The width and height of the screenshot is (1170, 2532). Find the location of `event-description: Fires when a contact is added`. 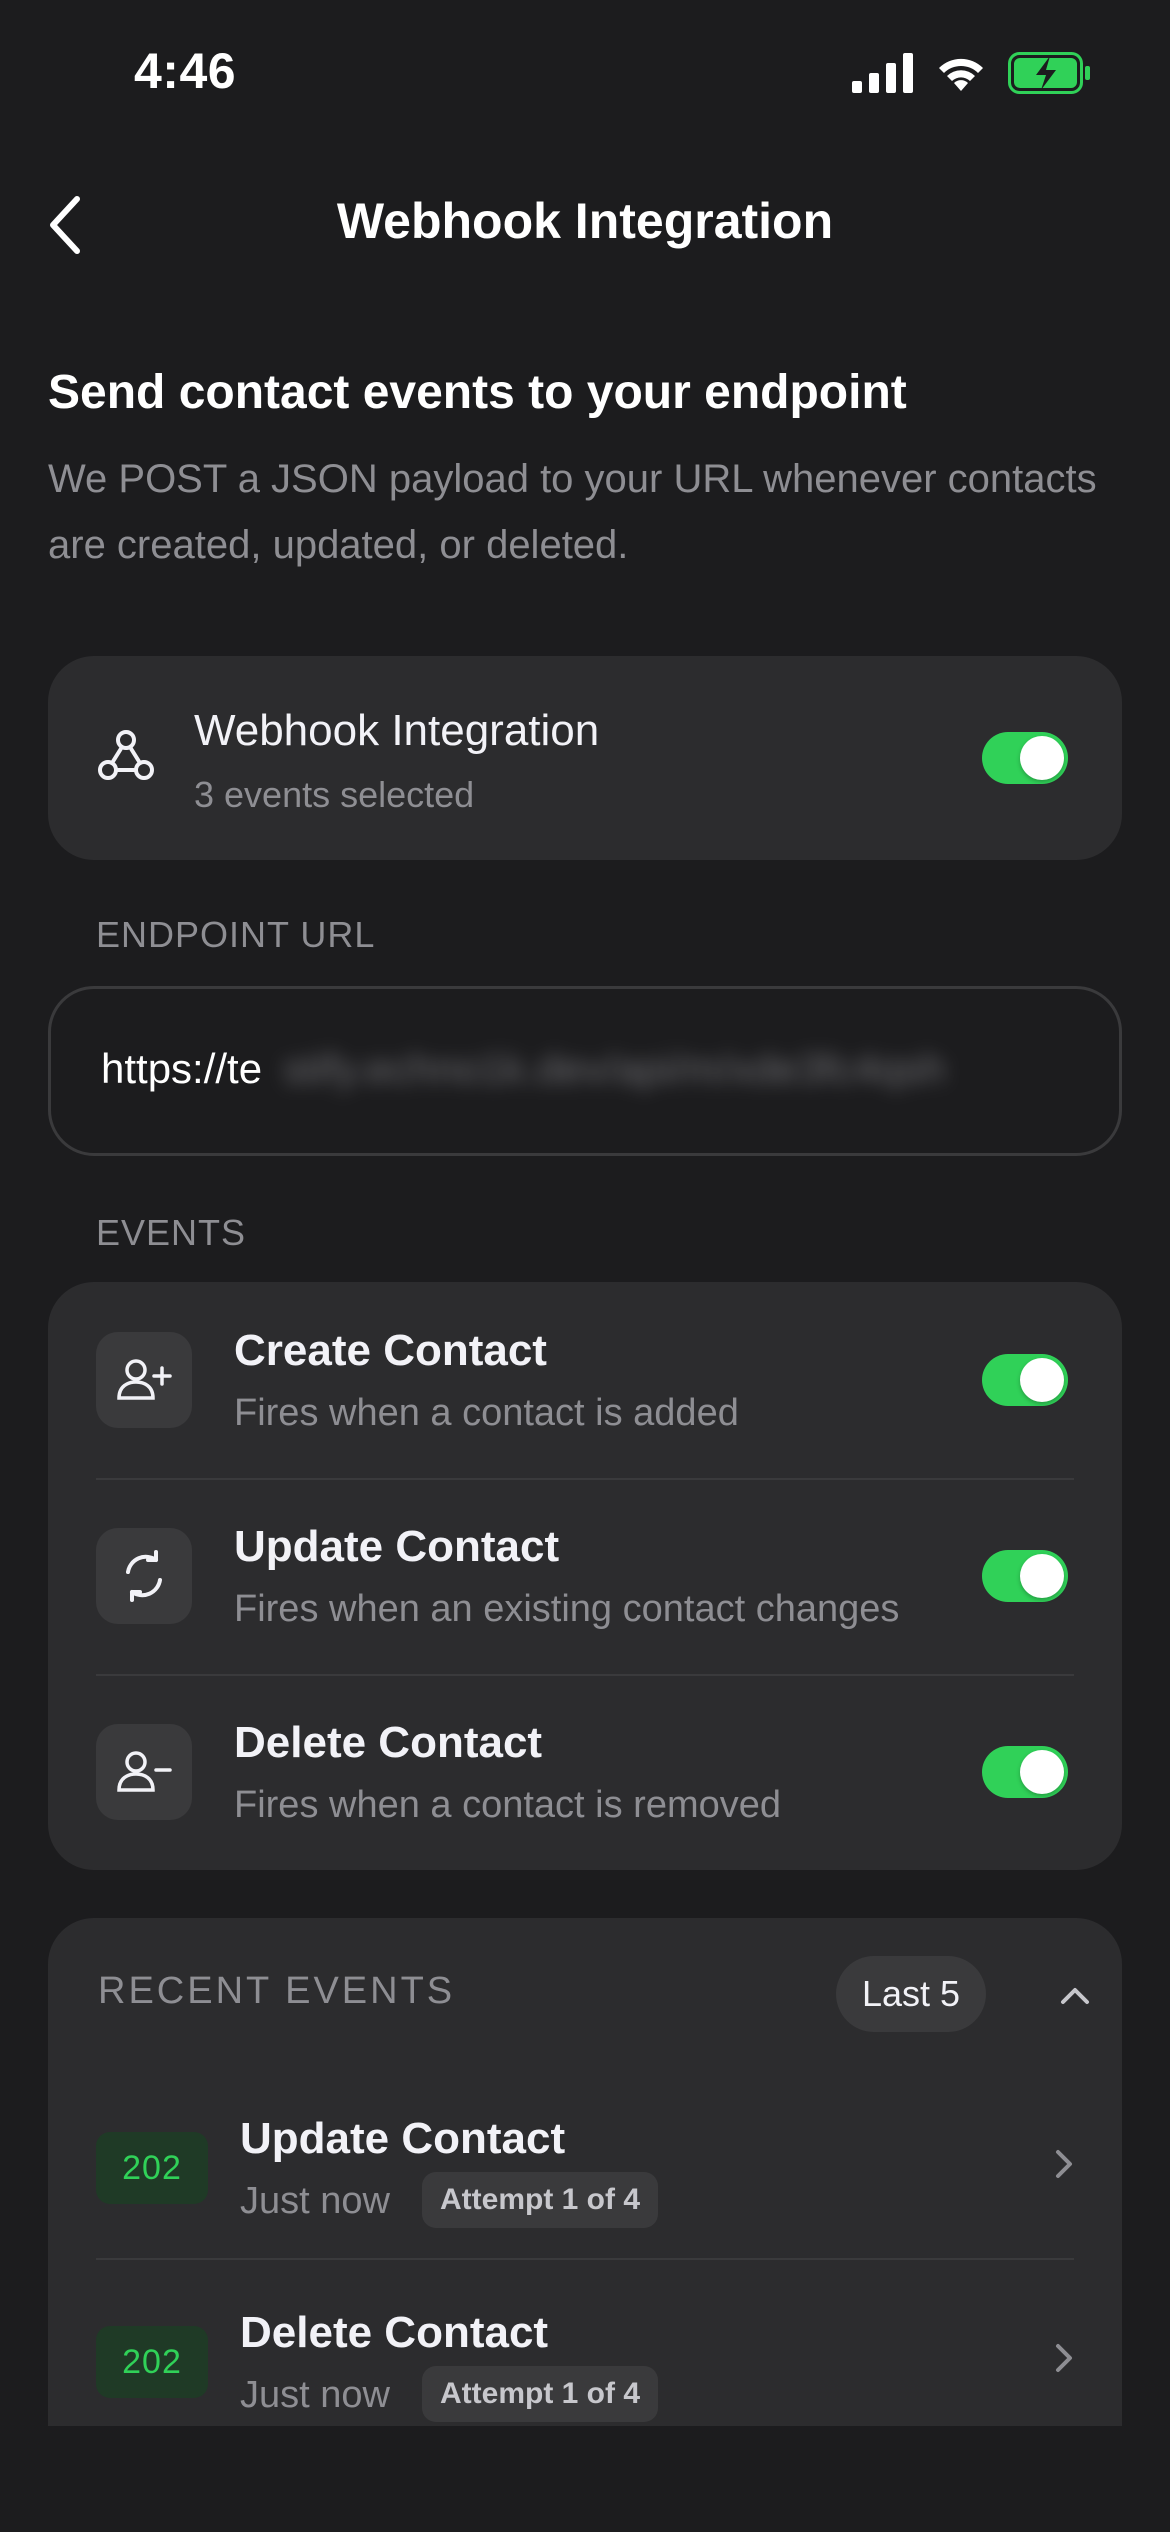

event-description: Fires when a contact is added is located at coordinates (486, 1413).